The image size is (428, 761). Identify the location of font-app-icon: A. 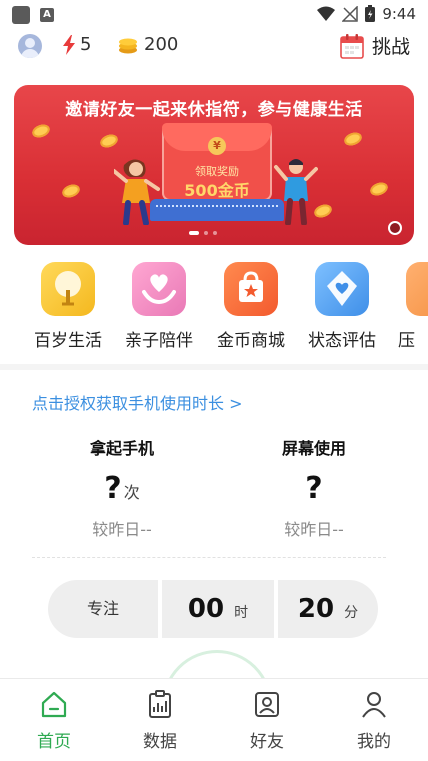
(47, 15).